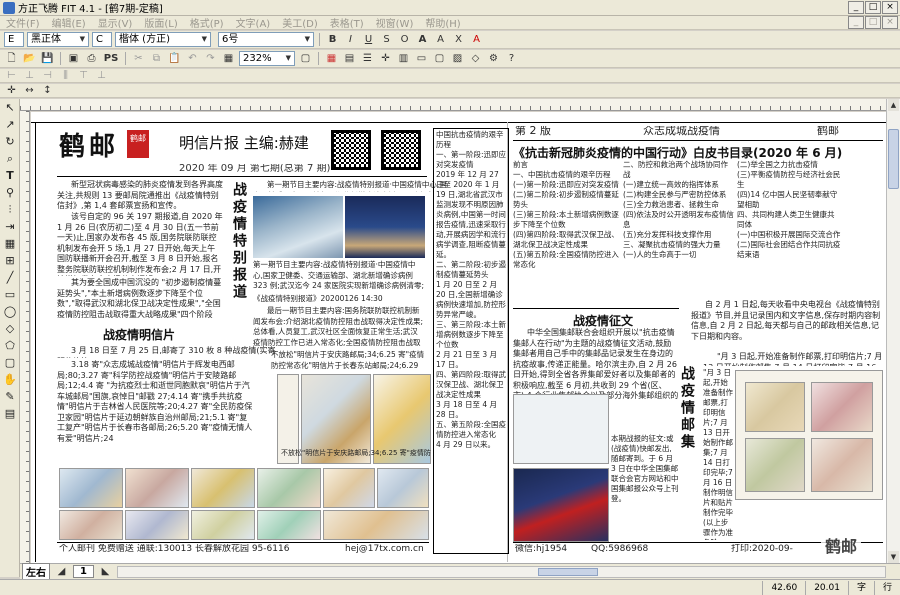  Describe the element at coordinates (350, 40) in the screenshot. I see `italic-button: I` at that location.